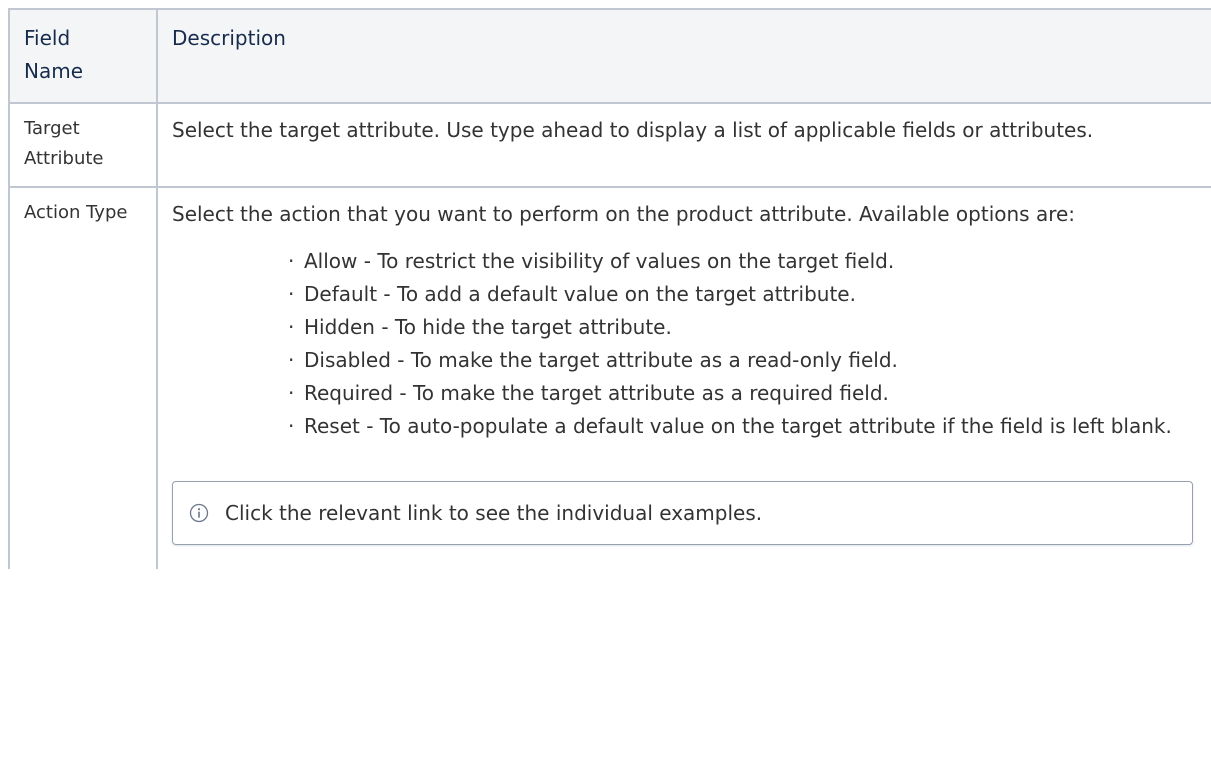 The image size is (1211, 778). I want to click on list-item-hidden: Hidden - To hide the target attribute., so click(742, 327).